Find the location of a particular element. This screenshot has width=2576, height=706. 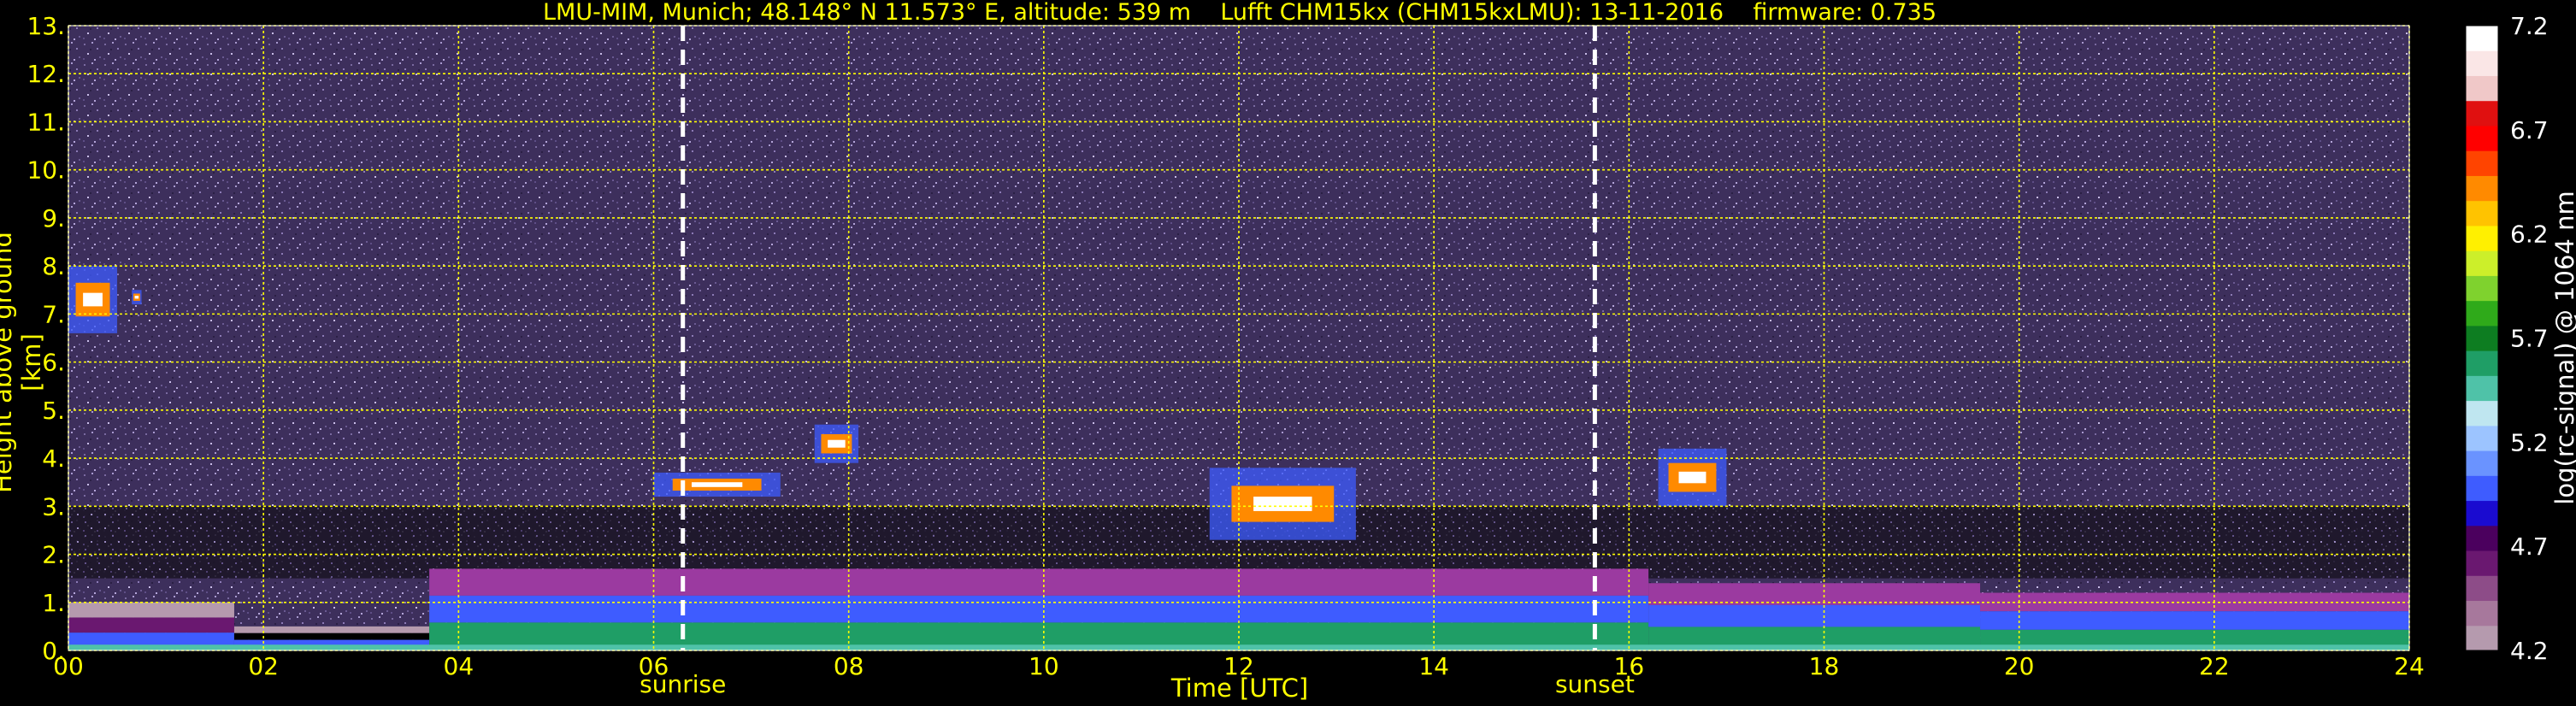

y-tick-label: 2. is located at coordinates (53, 555).